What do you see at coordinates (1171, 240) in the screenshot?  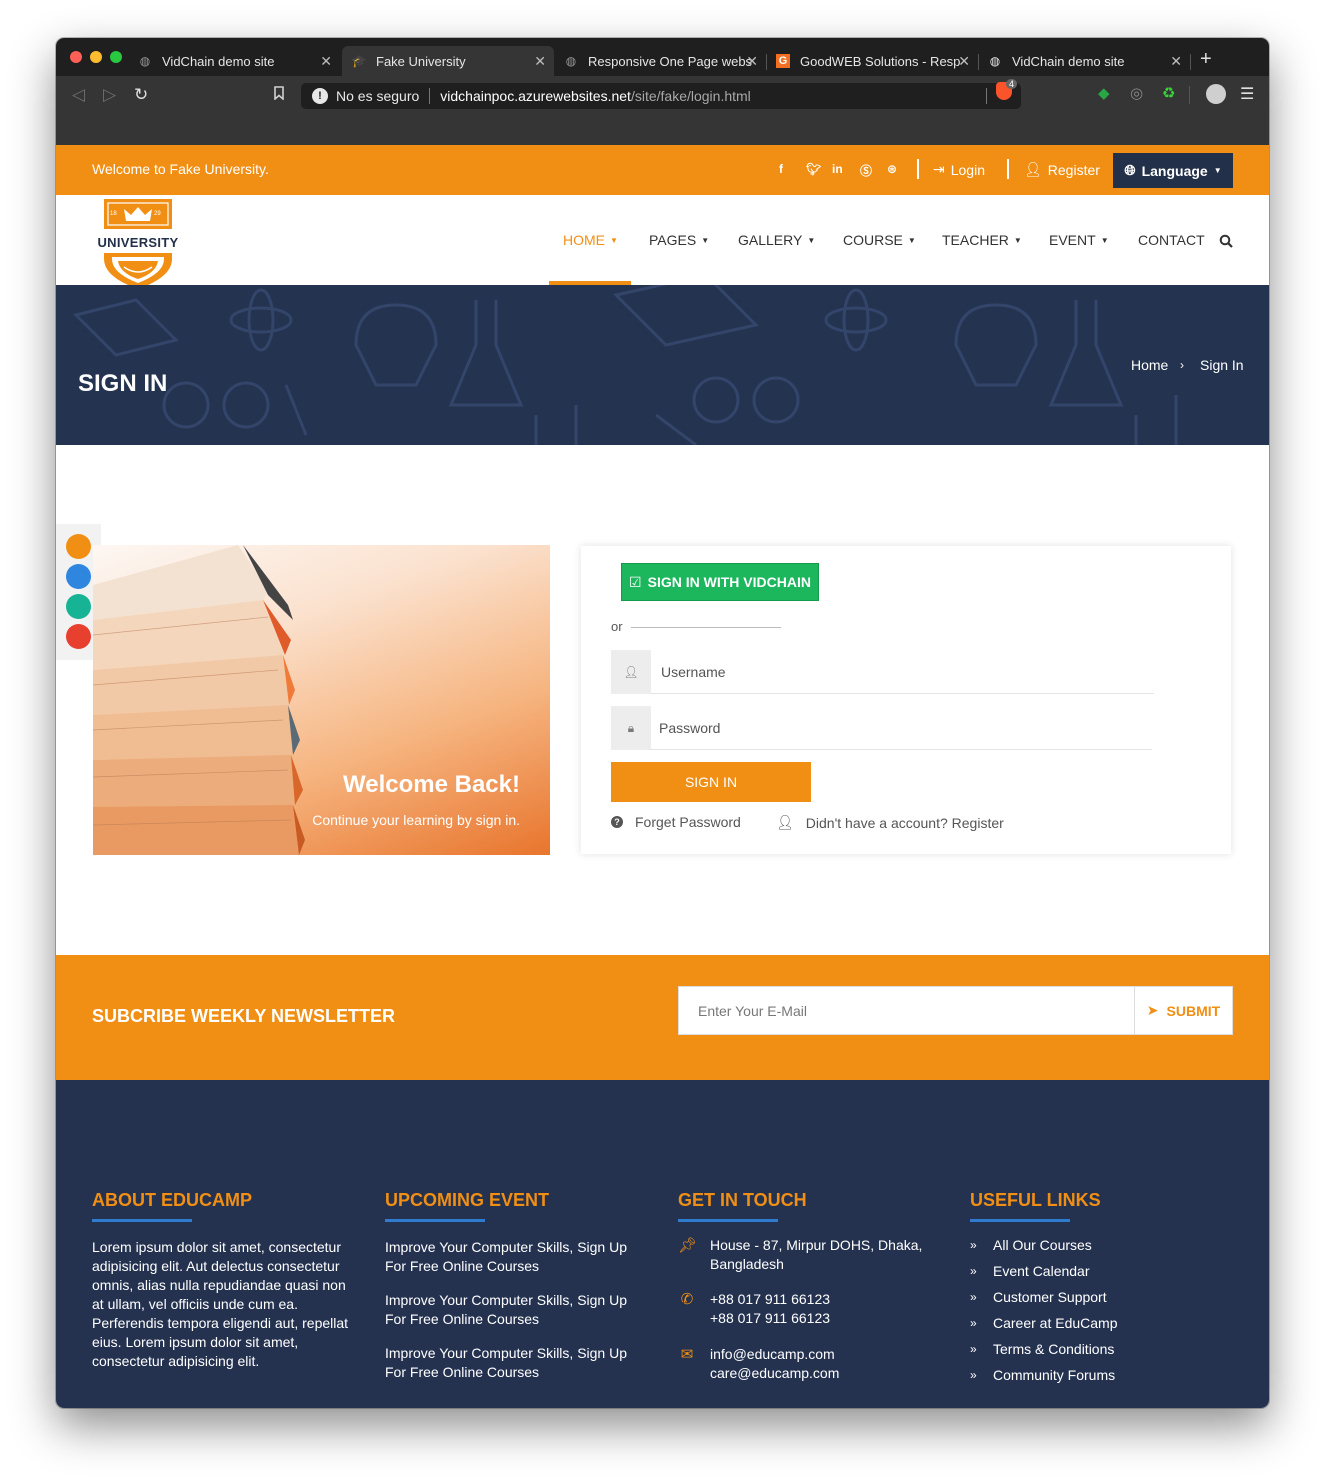 I see `nav-contact: CONTACT` at bounding box center [1171, 240].